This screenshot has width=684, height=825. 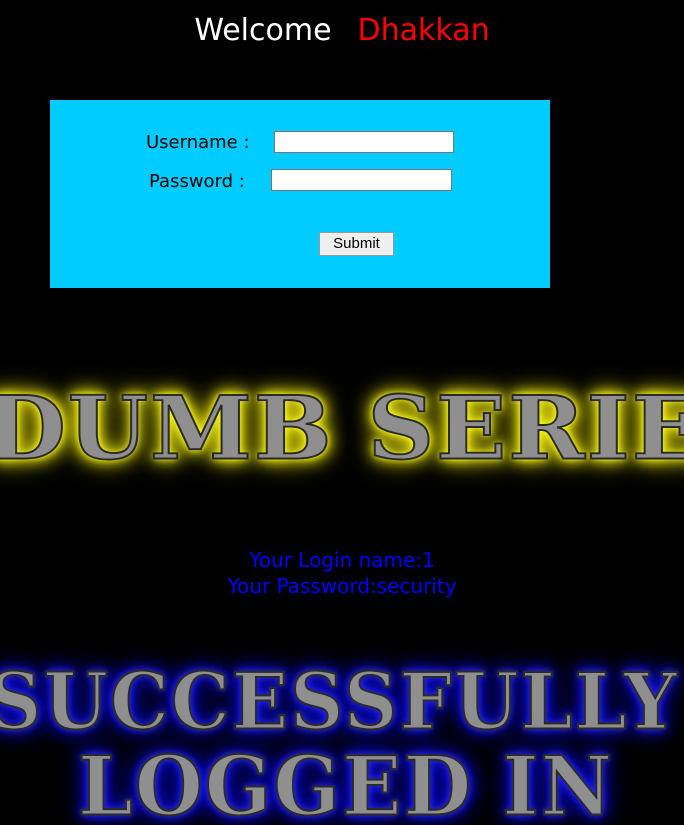 What do you see at coordinates (342, 586) in the screenshot?
I see `password-result: Your Password:security` at bounding box center [342, 586].